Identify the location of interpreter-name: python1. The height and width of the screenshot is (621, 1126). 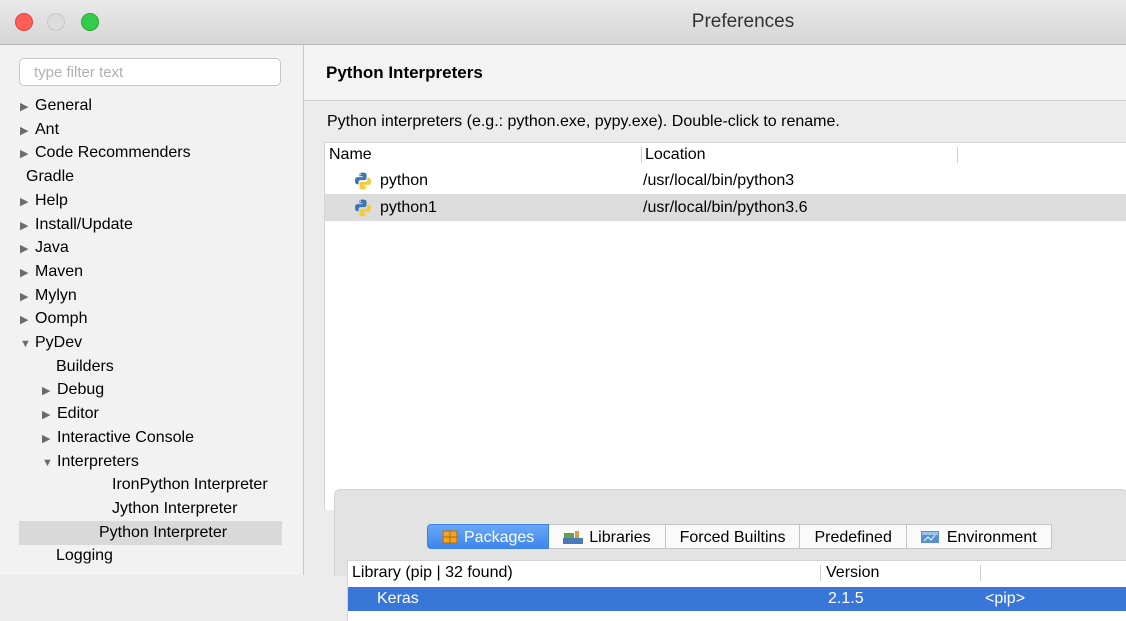
(408, 207).